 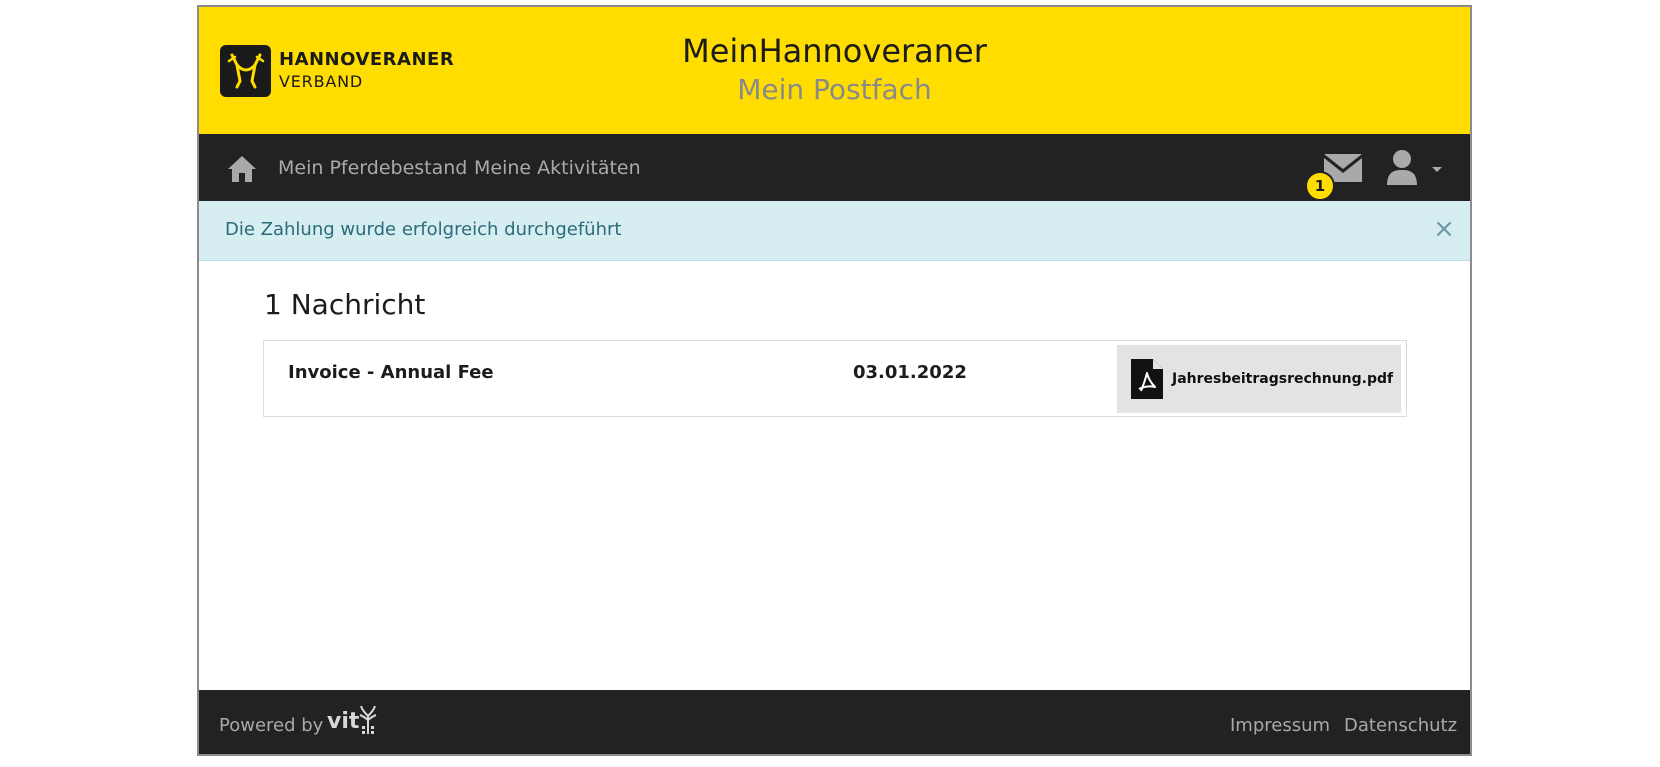 I want to click on close-icon: ×, so click(x=1444, y=229).